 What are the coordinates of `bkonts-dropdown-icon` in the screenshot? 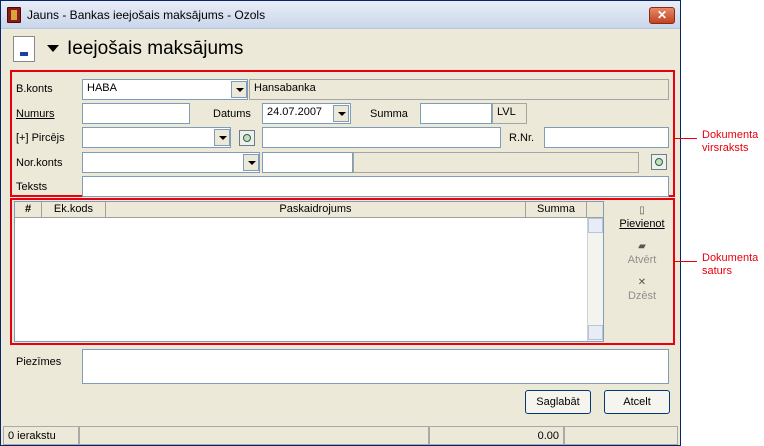 It's located at (239, 89).